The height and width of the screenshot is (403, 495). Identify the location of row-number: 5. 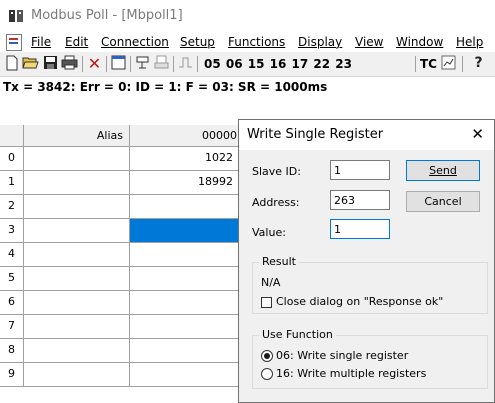
(12, 279).